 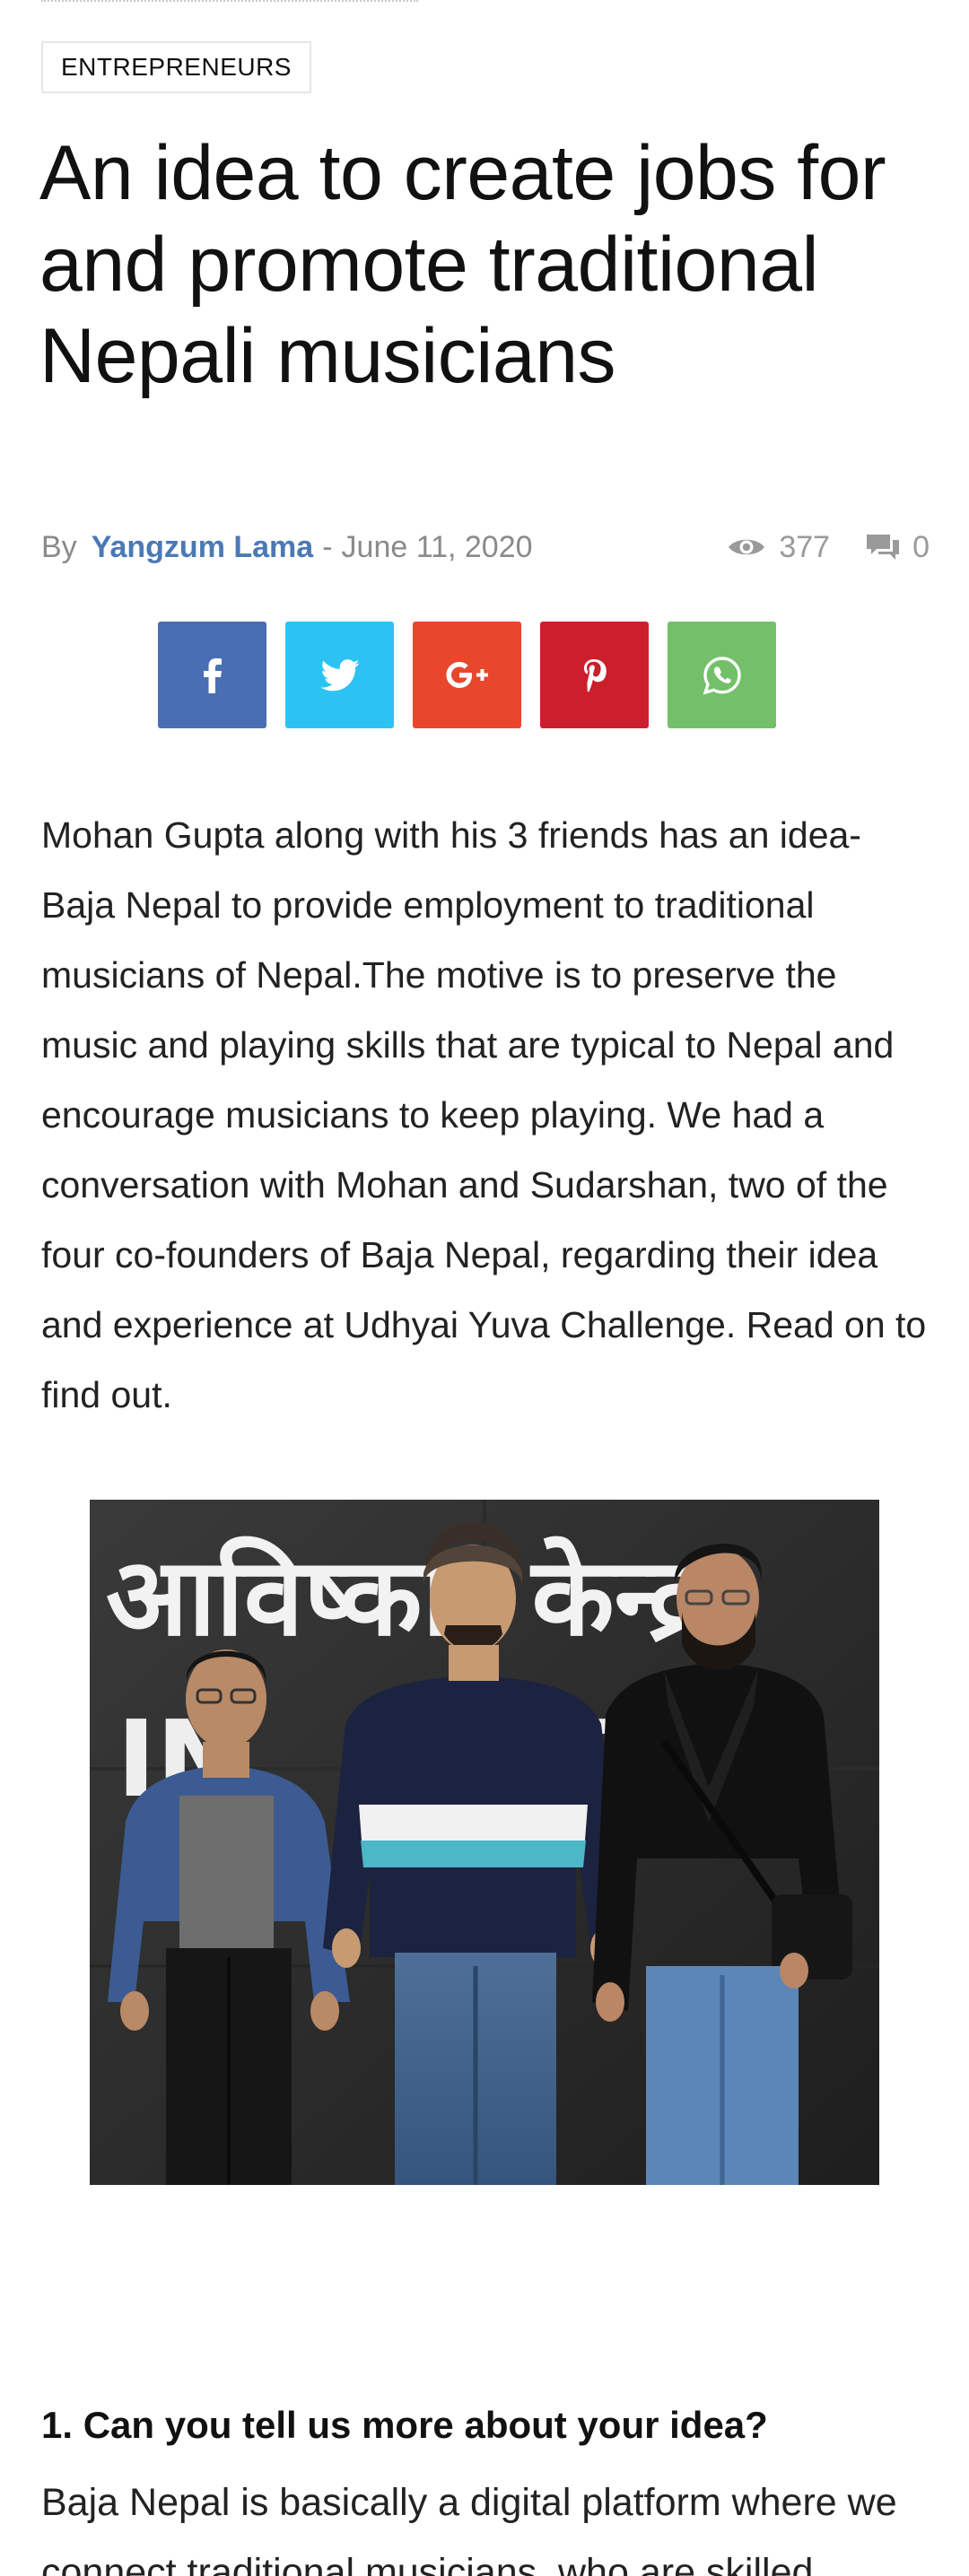 I want to click on twitter-icon, so click(x=339, y=674).